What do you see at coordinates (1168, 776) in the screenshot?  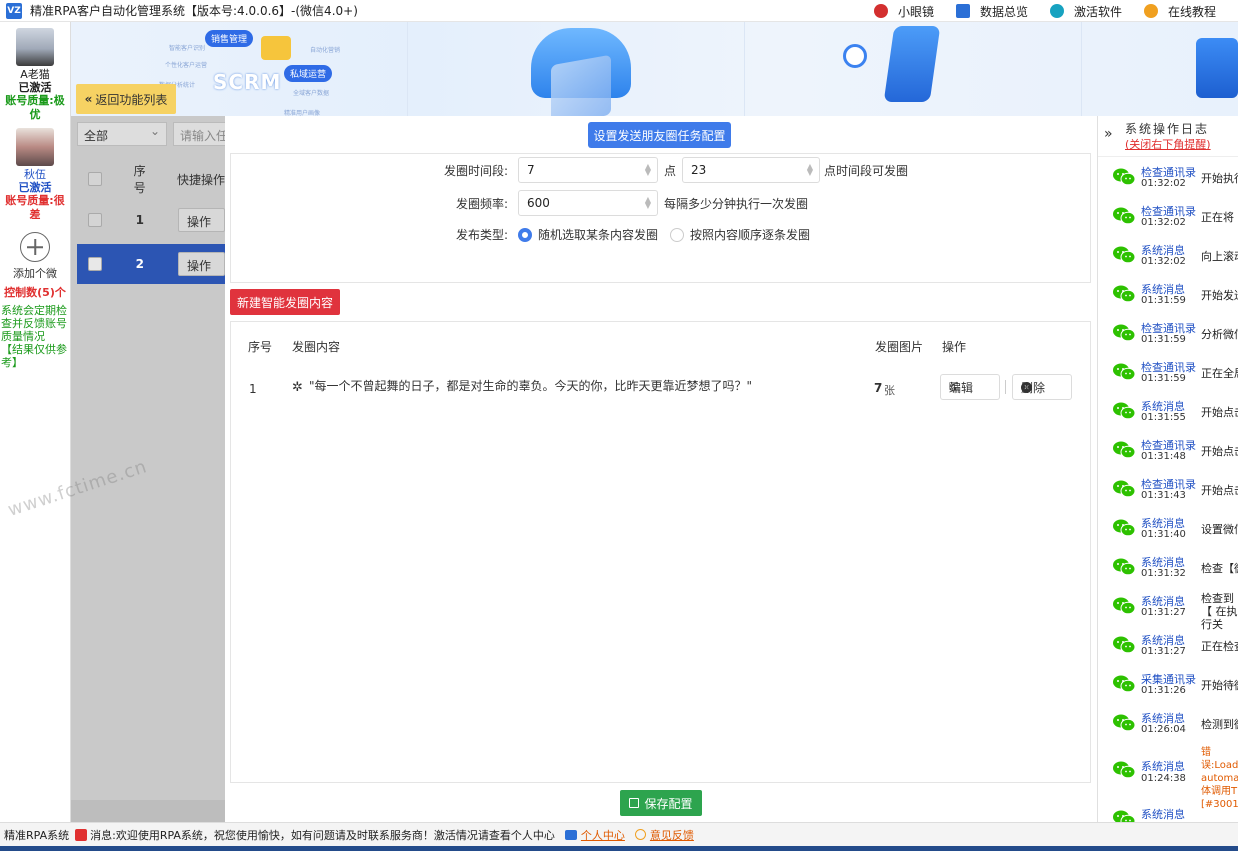 I see `log-item: 系统消息01:24:38错误:Load automa 体调用T [#30012` at bounding box center [1168, 776].